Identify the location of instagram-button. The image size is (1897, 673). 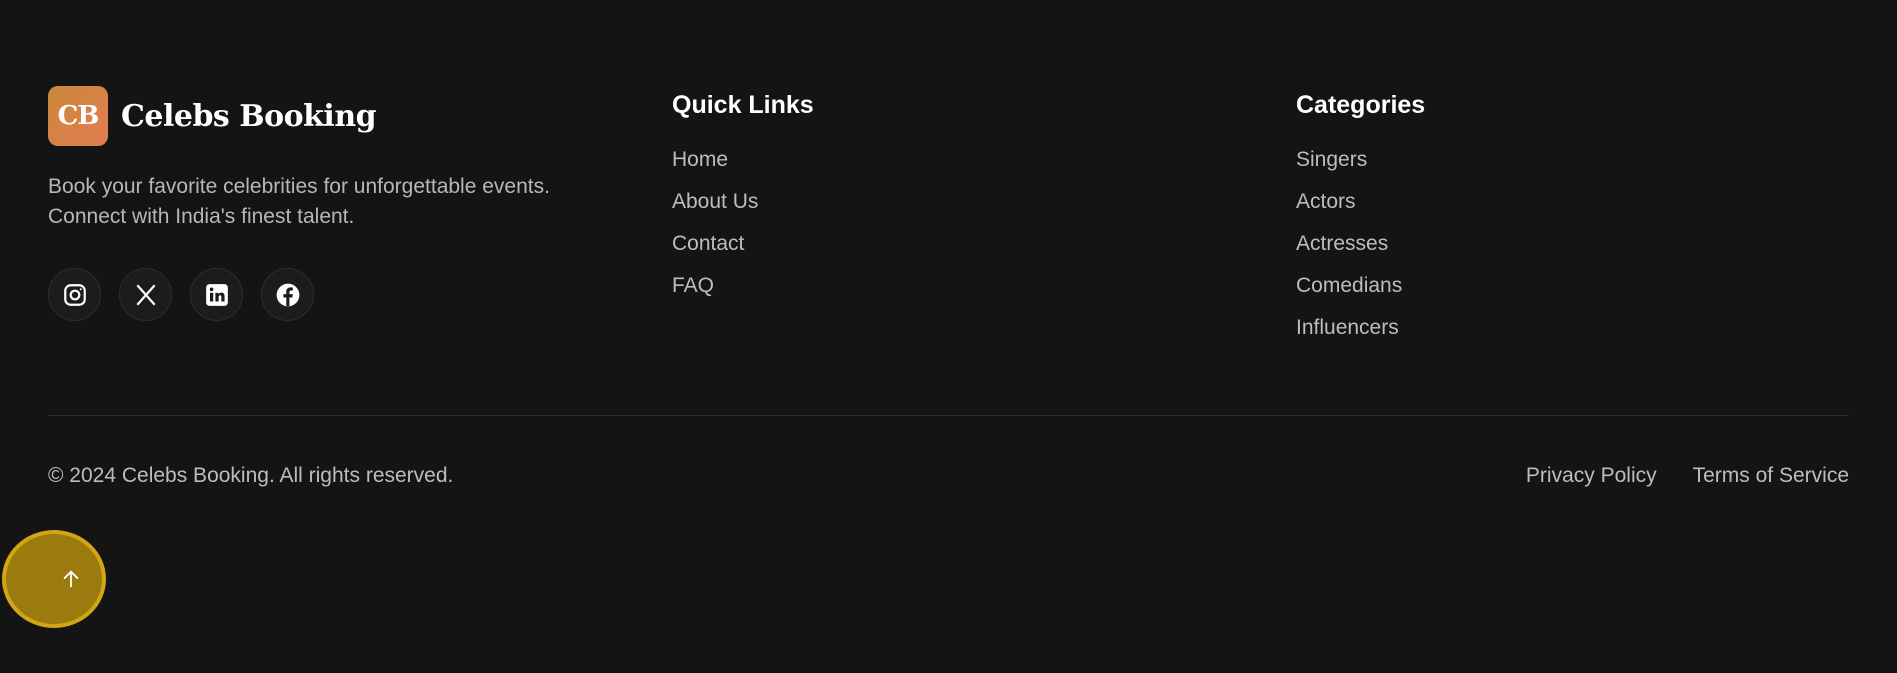
(74, 294).